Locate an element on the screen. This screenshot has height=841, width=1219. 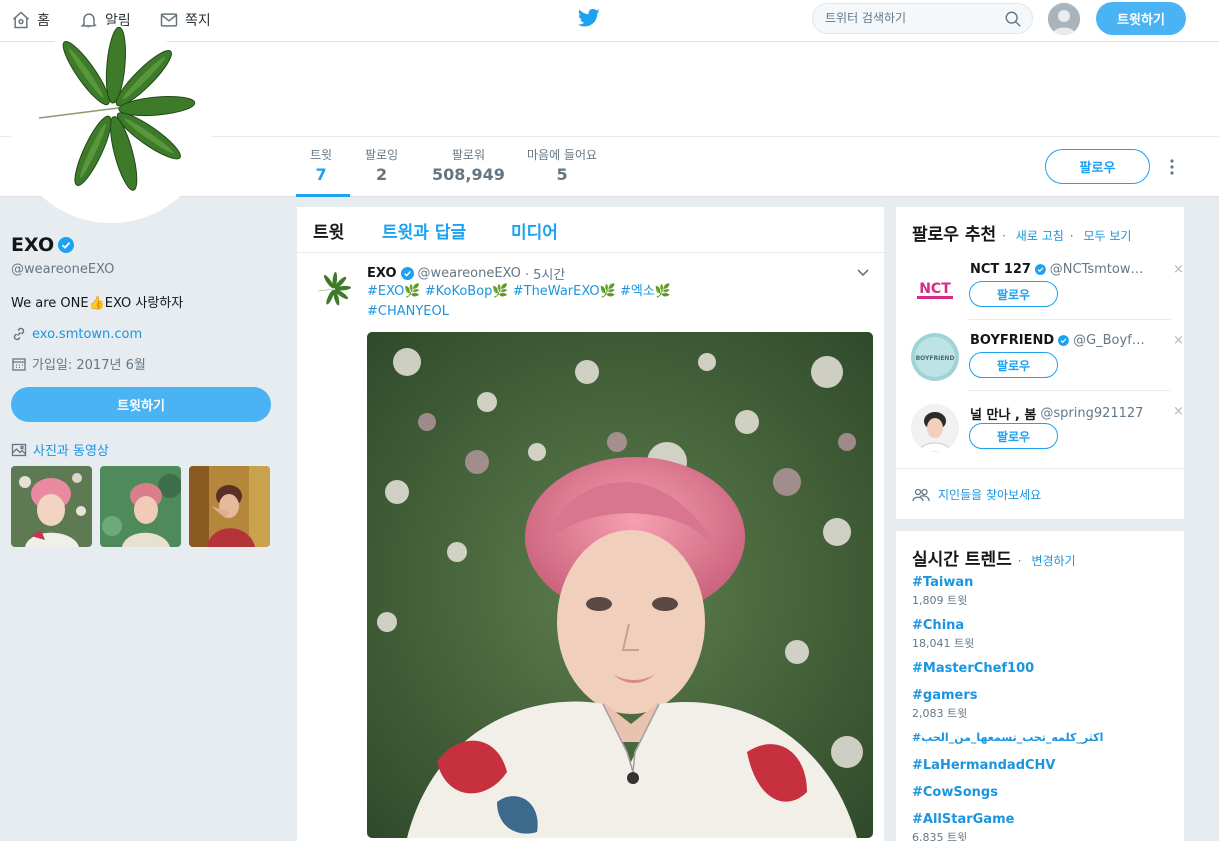
stat-following-value: 2 is located at coordinates (381, 174).